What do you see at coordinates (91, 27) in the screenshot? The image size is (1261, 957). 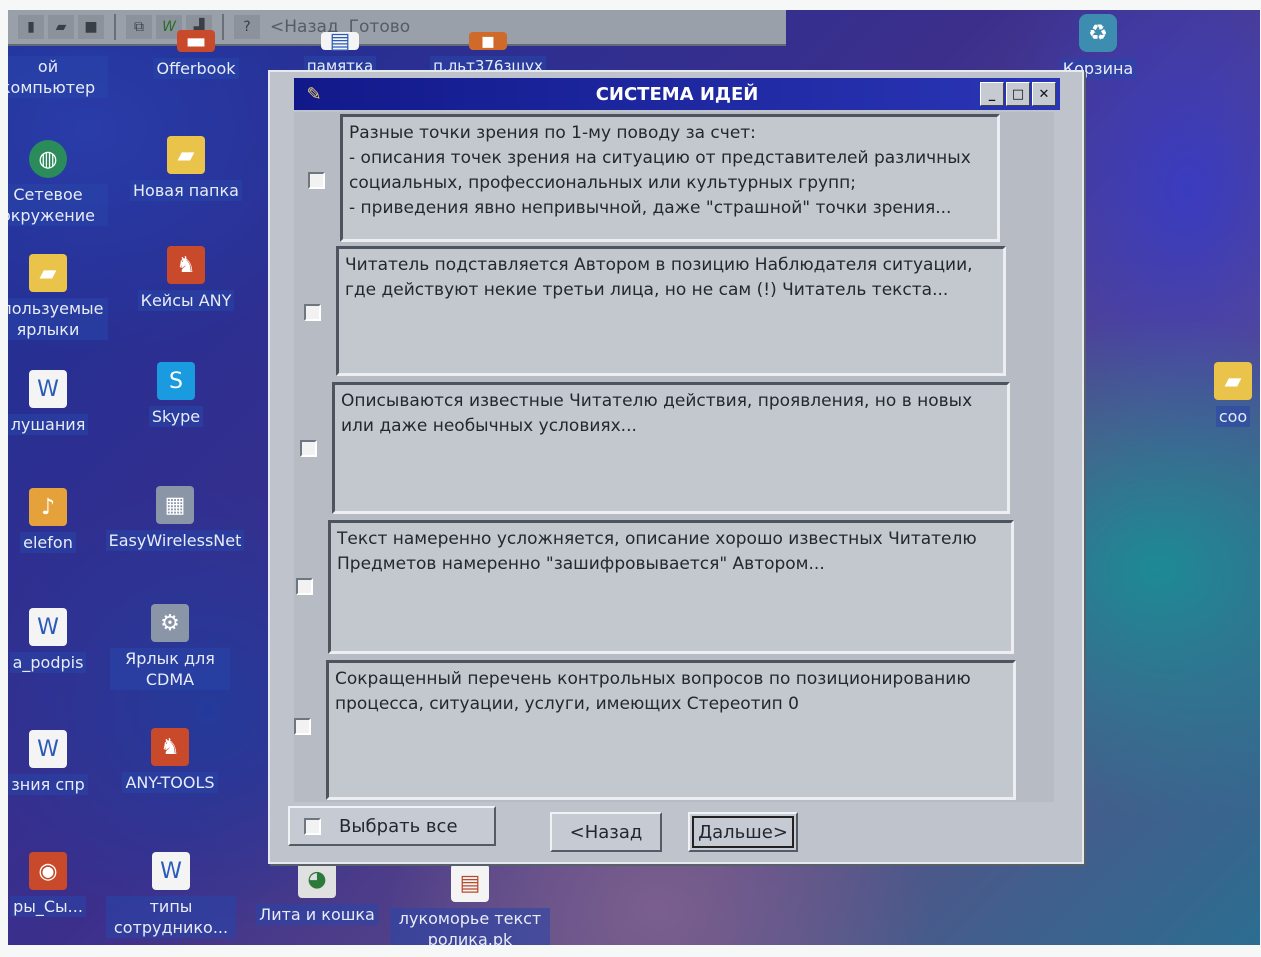 I see `save-icon: ■` at bounding box center [91, 27].